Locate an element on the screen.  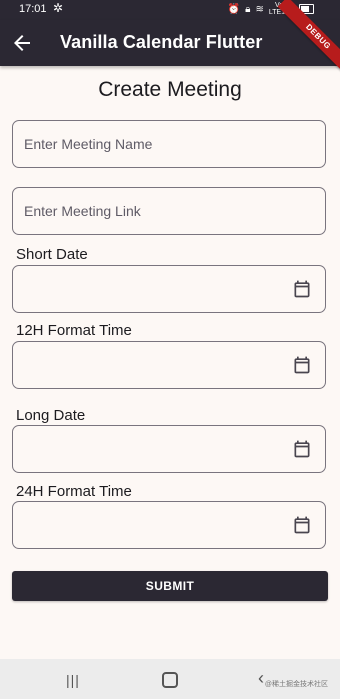
long-date-field is located at coordinates (169, 449).